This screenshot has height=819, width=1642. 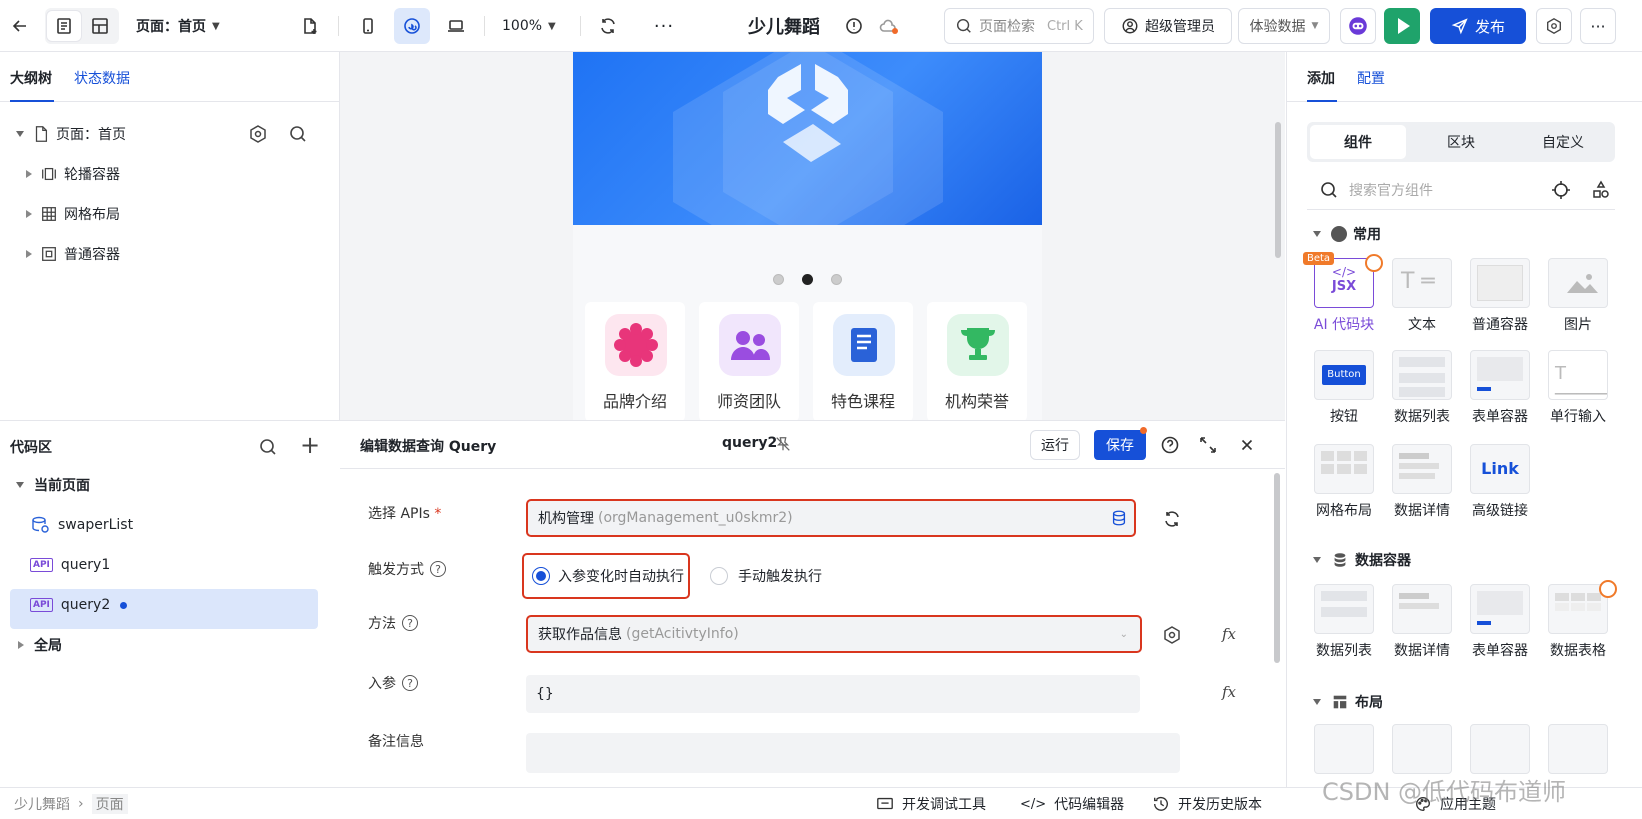 I want to click on code-item-swaperlist: swaperList, so click(x=170, y=525).